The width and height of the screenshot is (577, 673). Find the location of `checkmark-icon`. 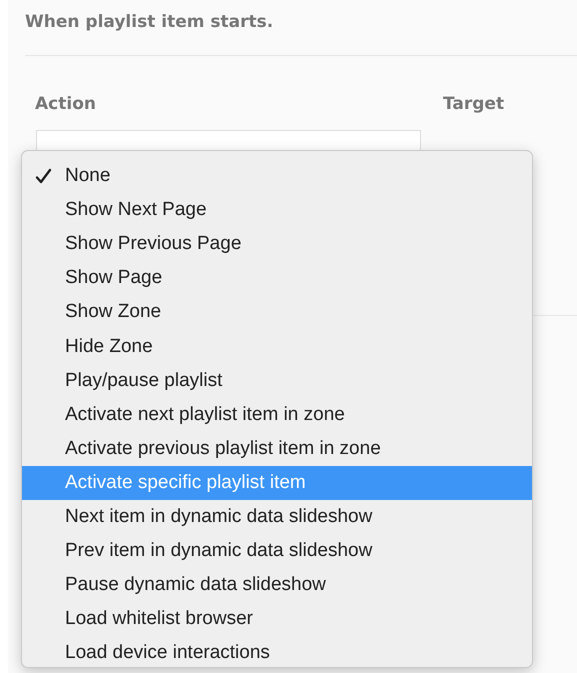

checkmark-icon is located at coordinates (43, 176).